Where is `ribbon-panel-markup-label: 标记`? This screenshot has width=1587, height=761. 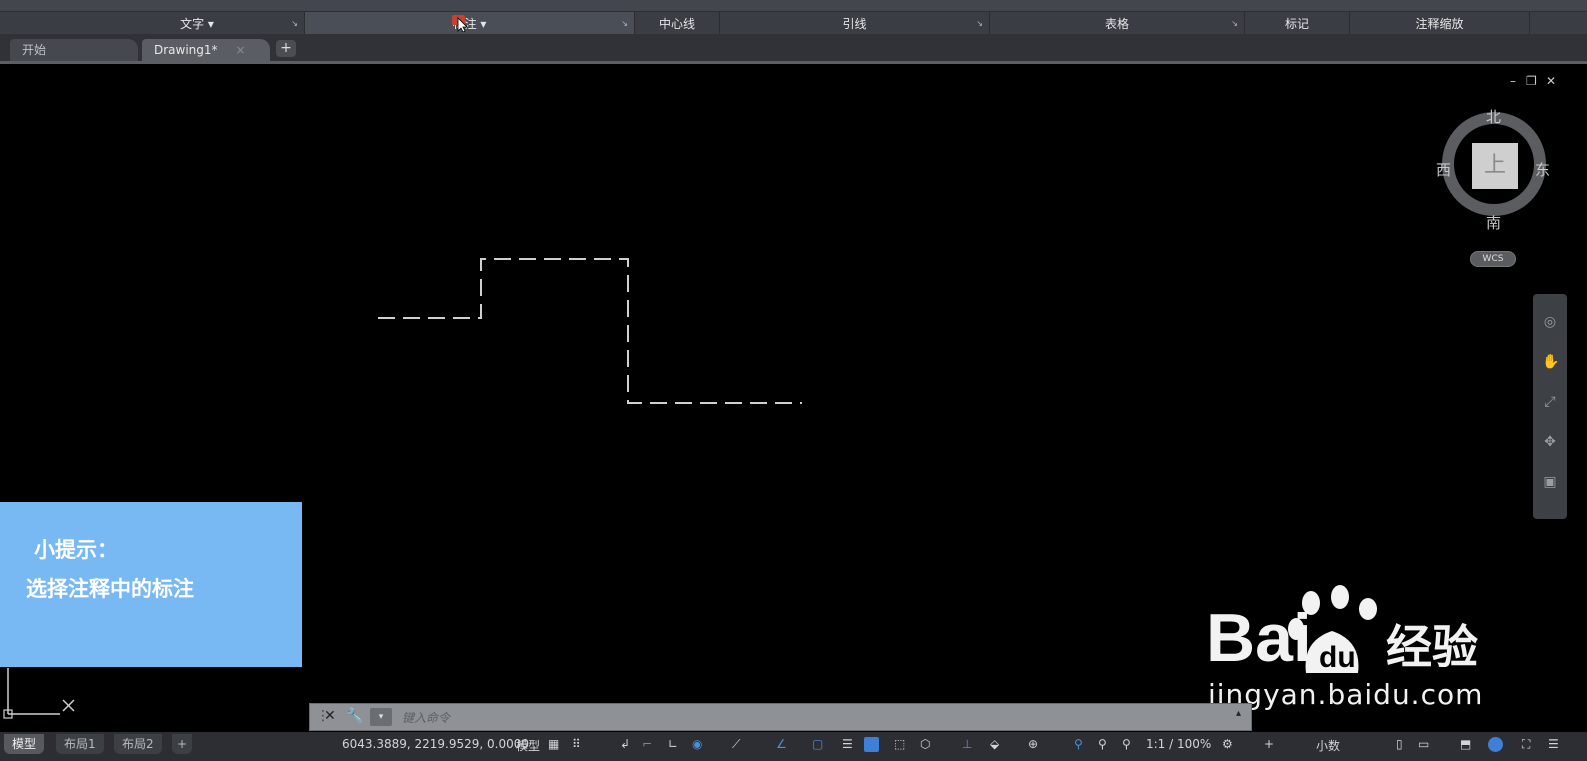
ribbon-panel-markup-label: 标记 is located at coordinates (1296, 23).